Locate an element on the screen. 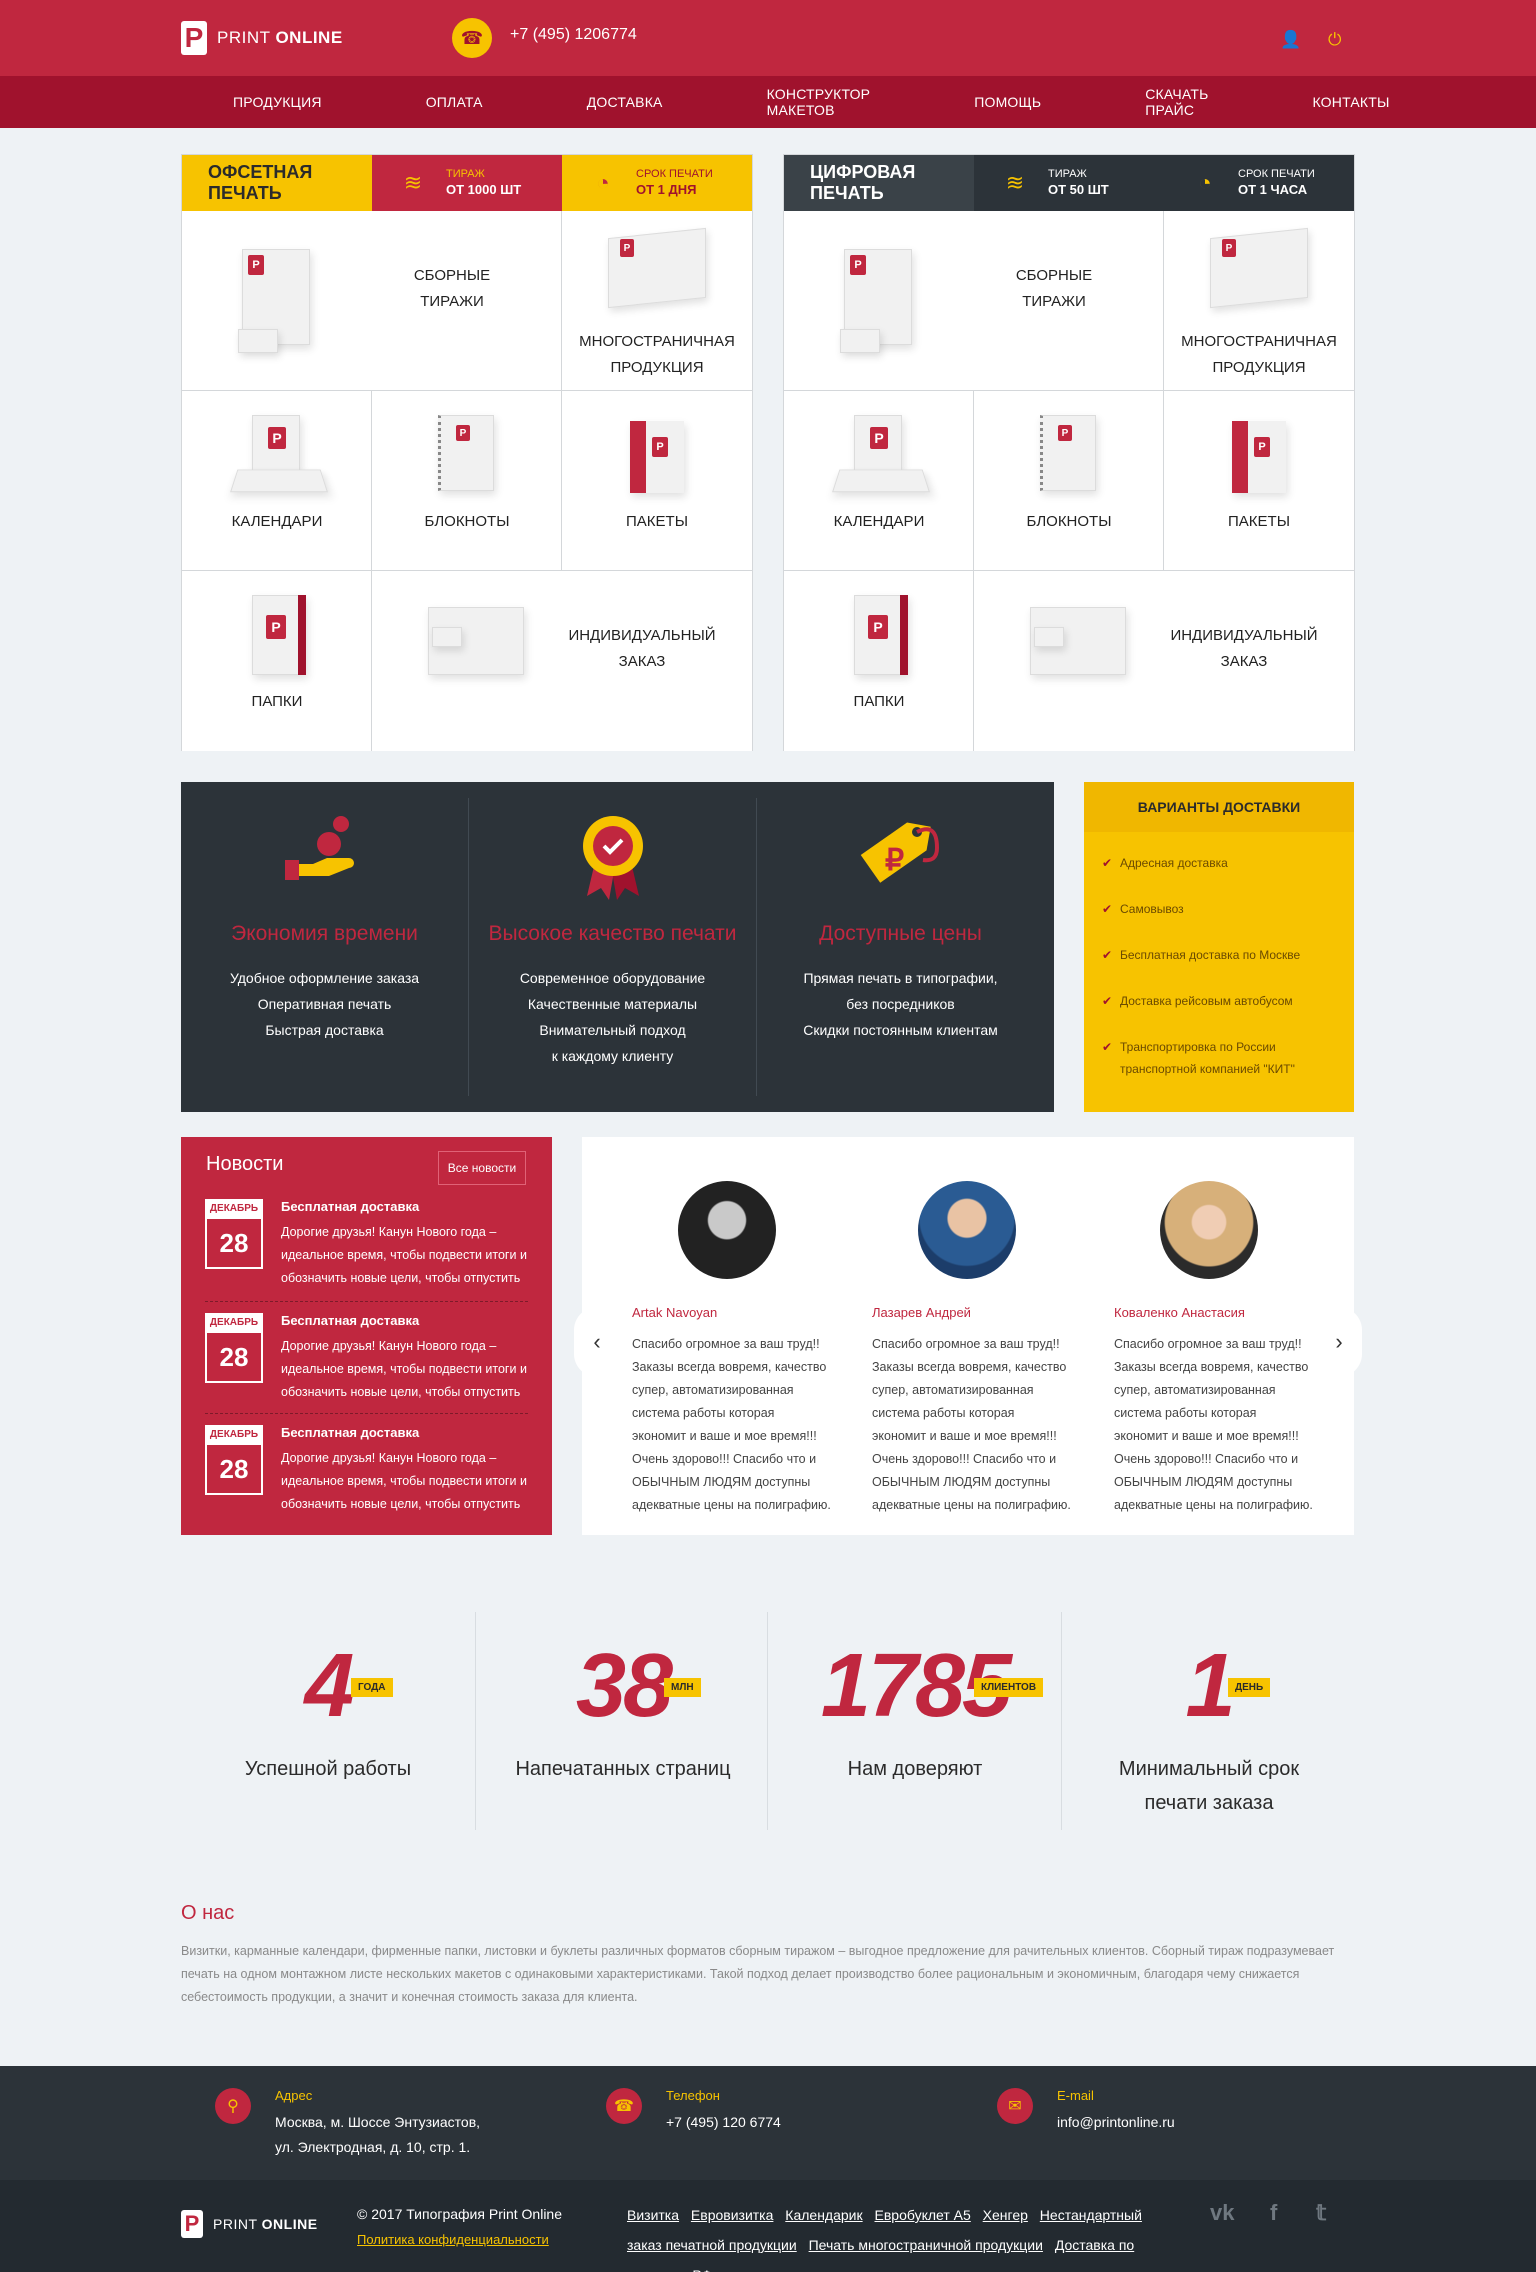 The width and height of the screenshot is (1536, 2272). news-title: Новости is located at coordinates (245, 1164).